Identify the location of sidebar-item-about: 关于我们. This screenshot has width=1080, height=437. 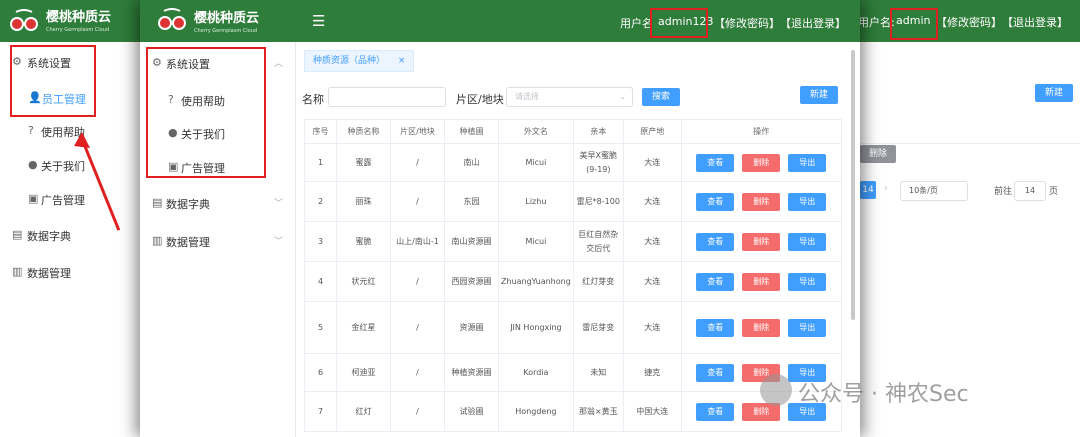
(63, 166).